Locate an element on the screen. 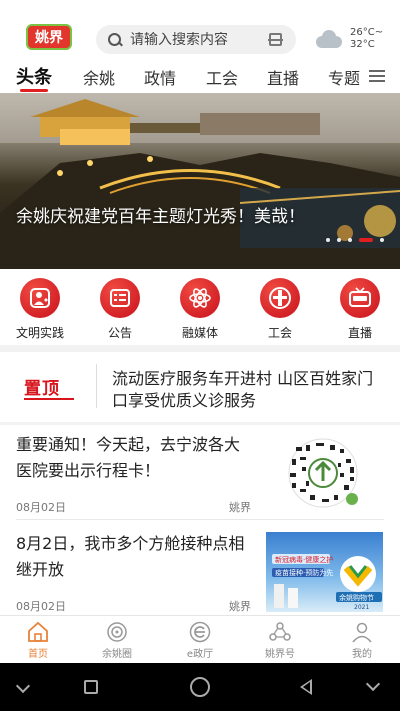 This screenshot has height=711, width=400. nav-profile: 我的 is located at coordinates (362, 640).